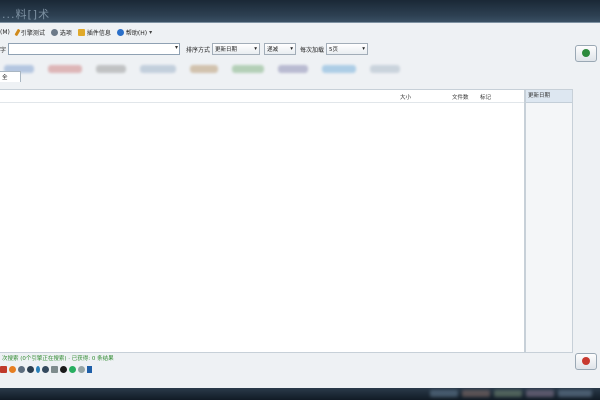 The width and height of the screenshot is (600, 400). Describe the element at coordinates (3, 50) in the screenshot. I see `search-label: 字` at that location.